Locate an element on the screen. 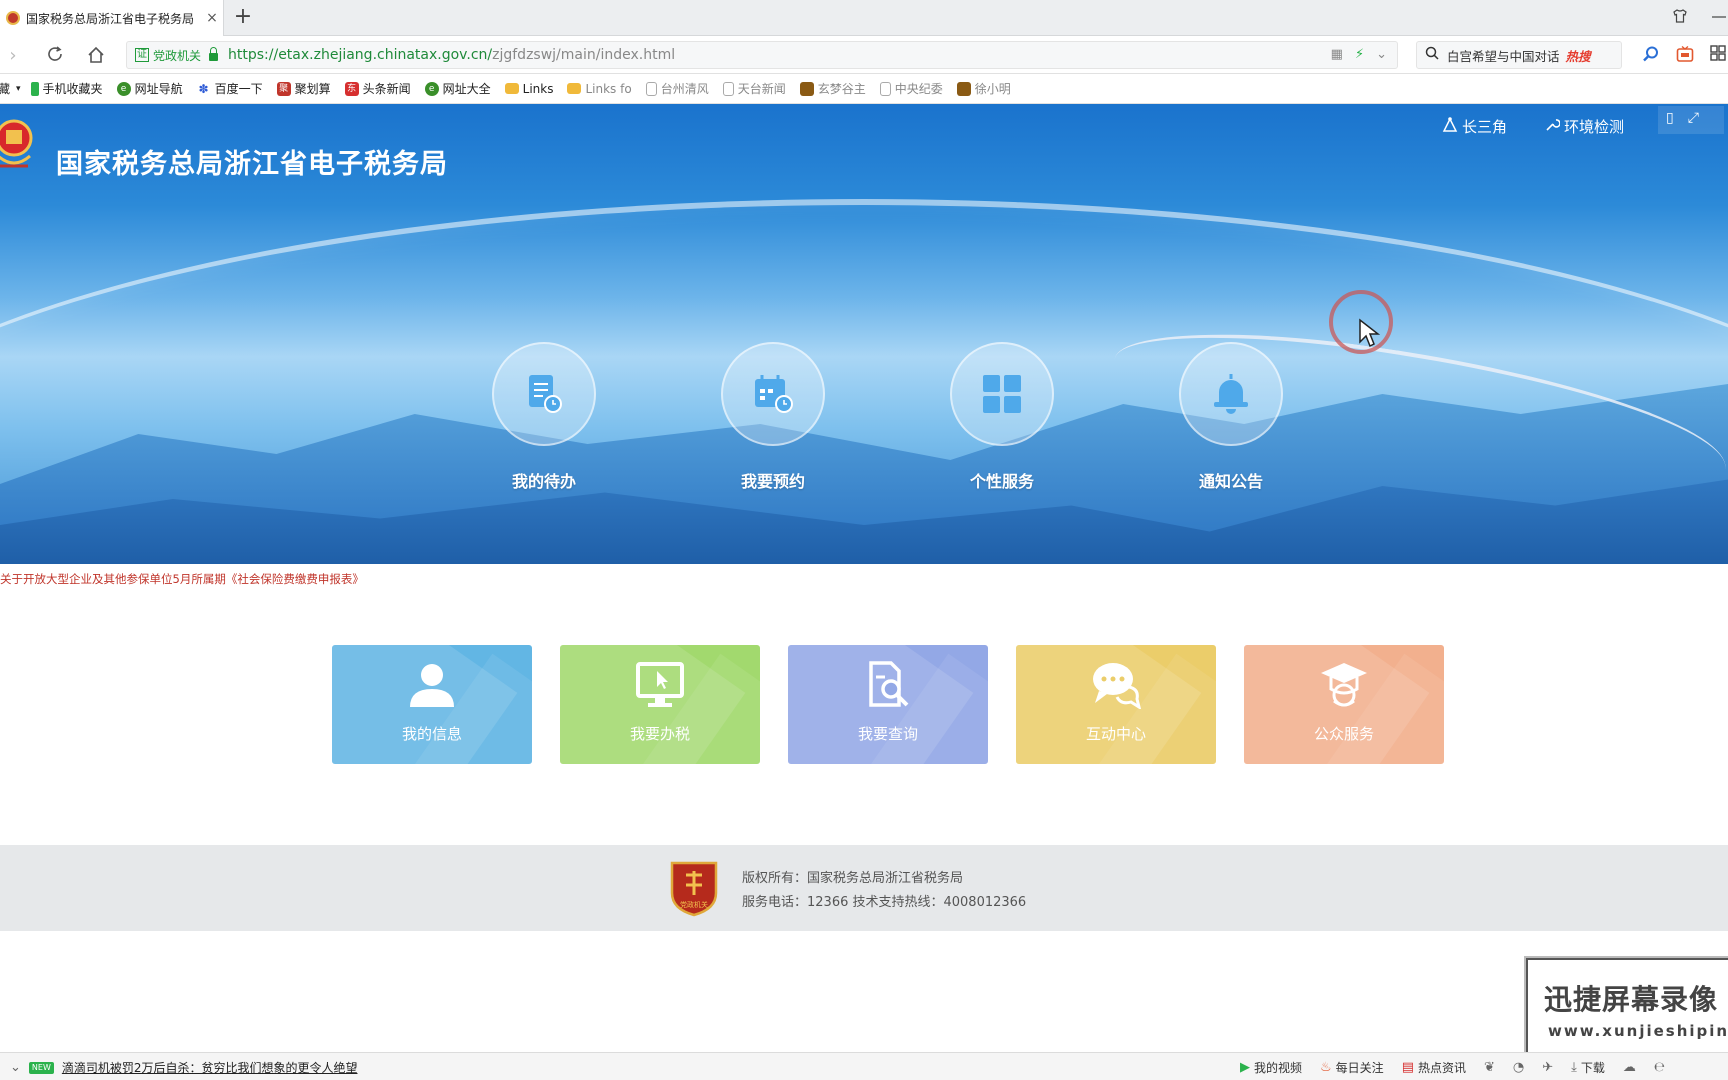 This screenshot has height=1080, width=1728. card-my-info: 我的信息 is located at coordinates (432, 704).